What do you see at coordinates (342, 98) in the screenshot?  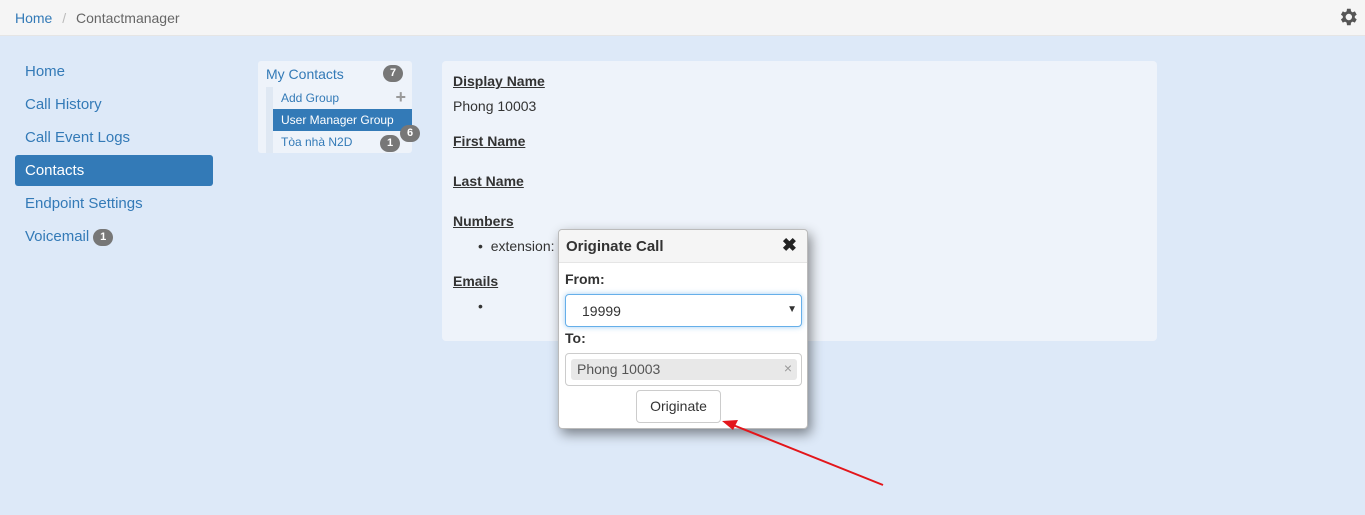 I see `add-group-button: Add Group +` at bounding box center [342, 98].